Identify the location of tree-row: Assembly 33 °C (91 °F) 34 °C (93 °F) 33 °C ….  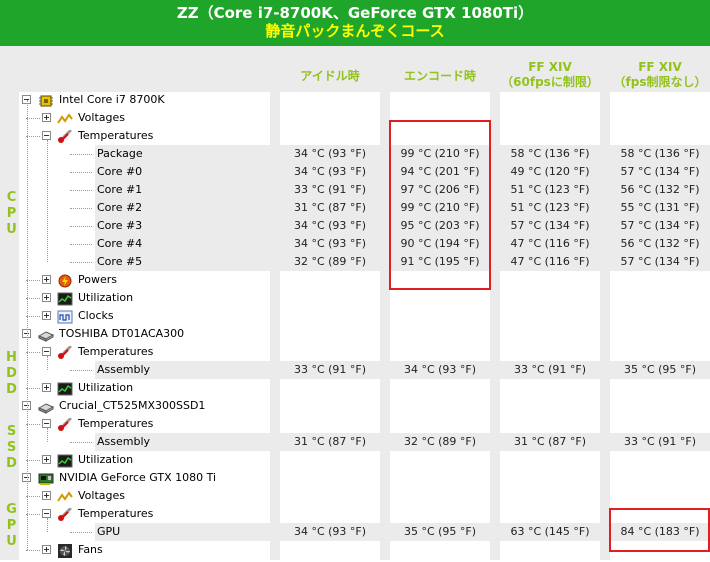
(355, 370).